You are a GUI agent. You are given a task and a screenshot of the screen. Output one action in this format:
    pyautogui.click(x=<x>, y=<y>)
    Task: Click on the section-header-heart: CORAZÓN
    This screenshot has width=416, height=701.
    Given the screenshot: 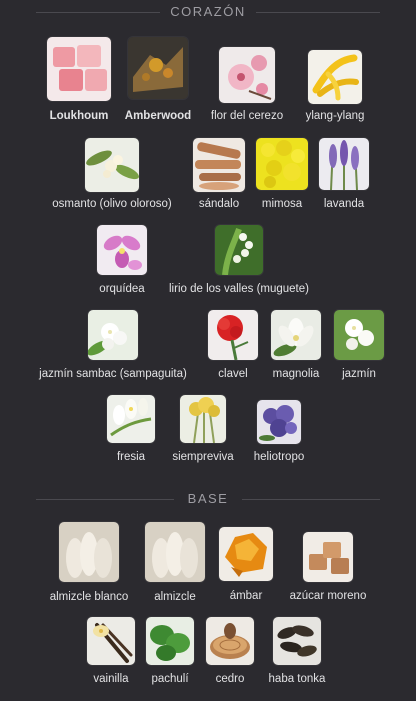 What is the action you would take?
    pyautogui.click(x=208, y=12)
    